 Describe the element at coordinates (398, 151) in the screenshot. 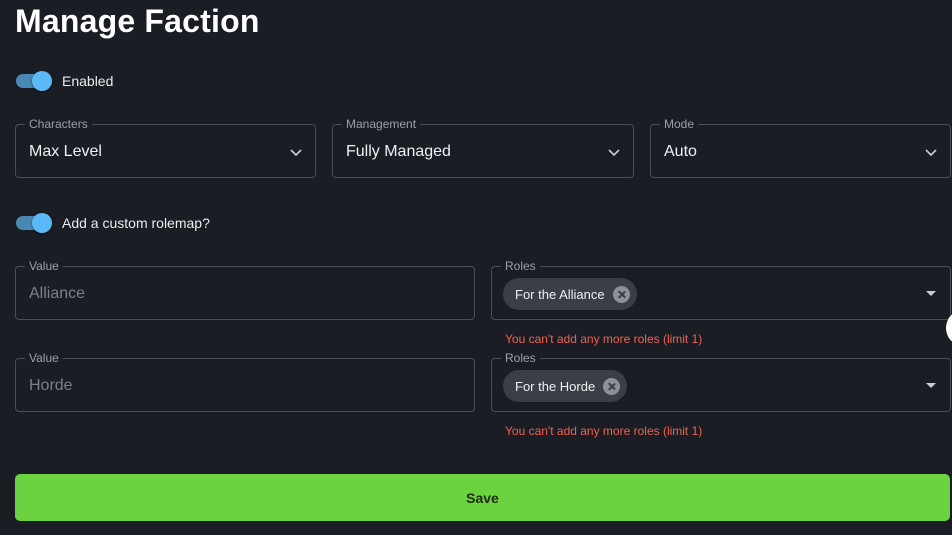

I see `management-value: Fully Managed` at that location.